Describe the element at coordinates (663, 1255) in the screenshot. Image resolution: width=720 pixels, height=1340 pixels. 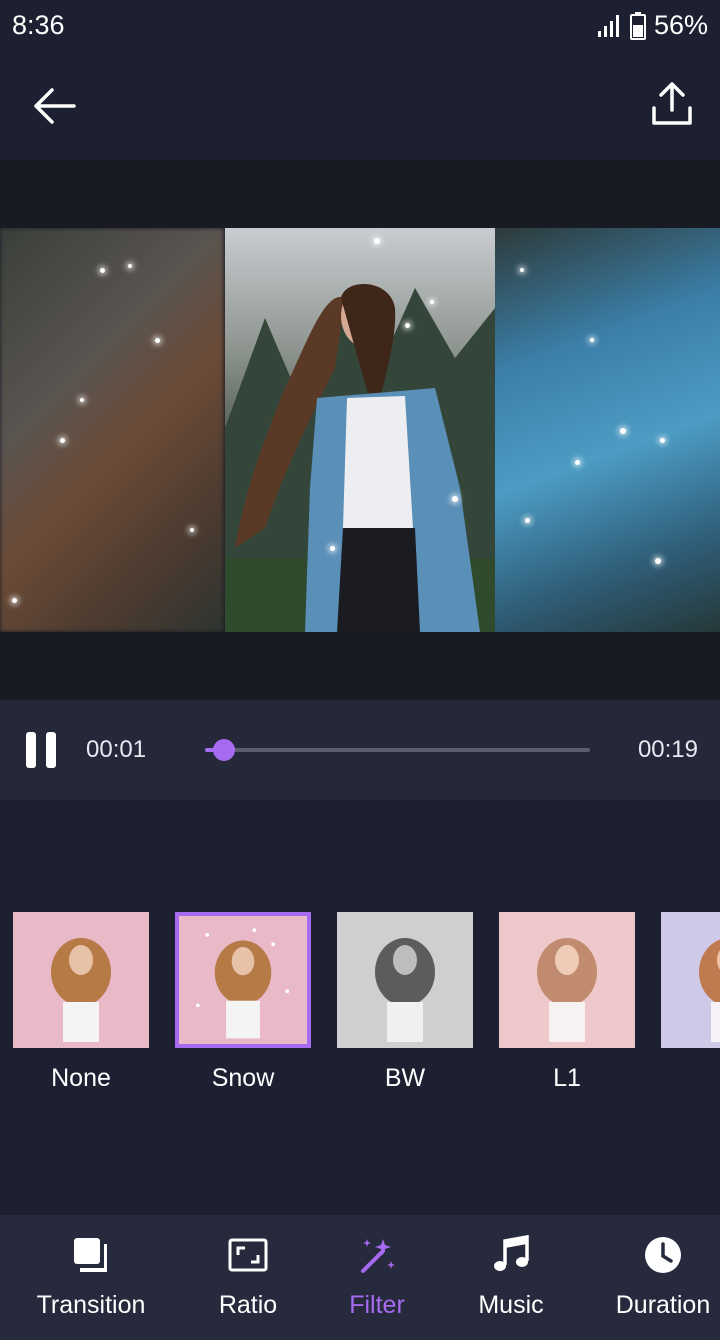
I see `clock-icon` at that location.